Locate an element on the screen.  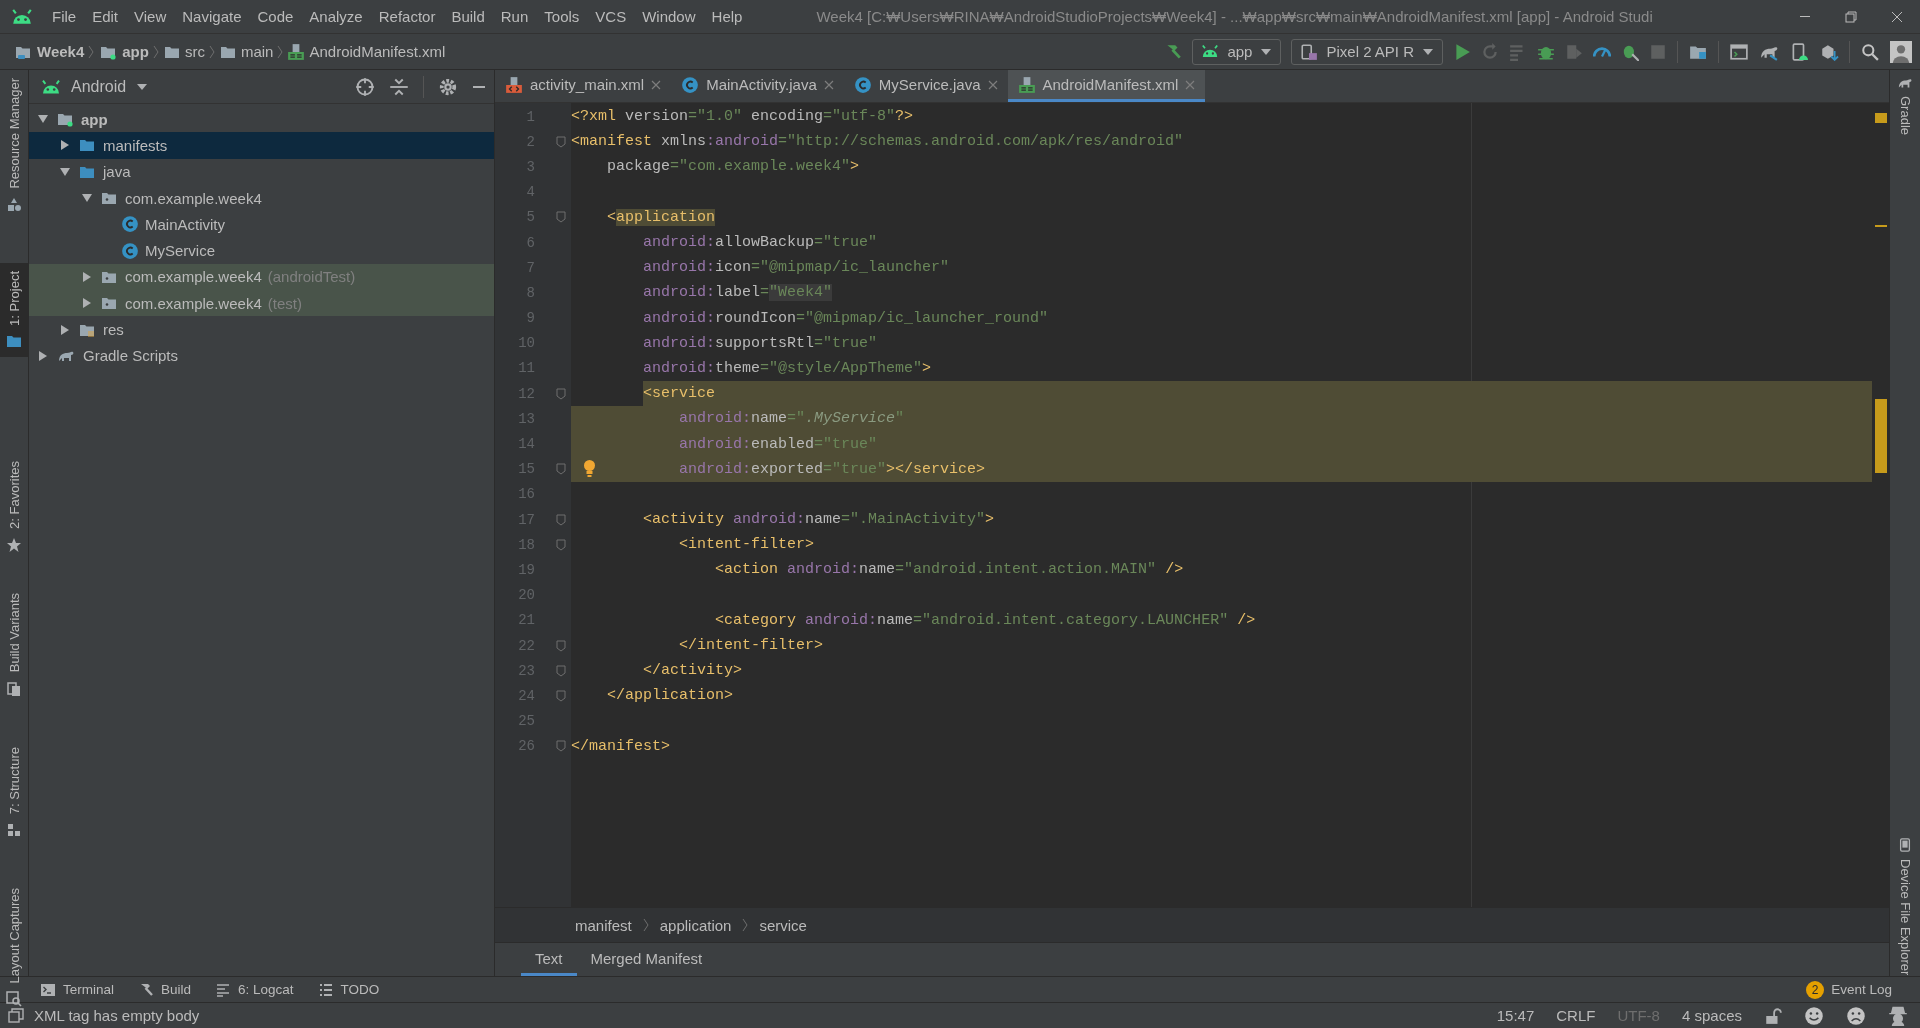
tool-window-button: Build Variants is located at coordinates (14, 645).